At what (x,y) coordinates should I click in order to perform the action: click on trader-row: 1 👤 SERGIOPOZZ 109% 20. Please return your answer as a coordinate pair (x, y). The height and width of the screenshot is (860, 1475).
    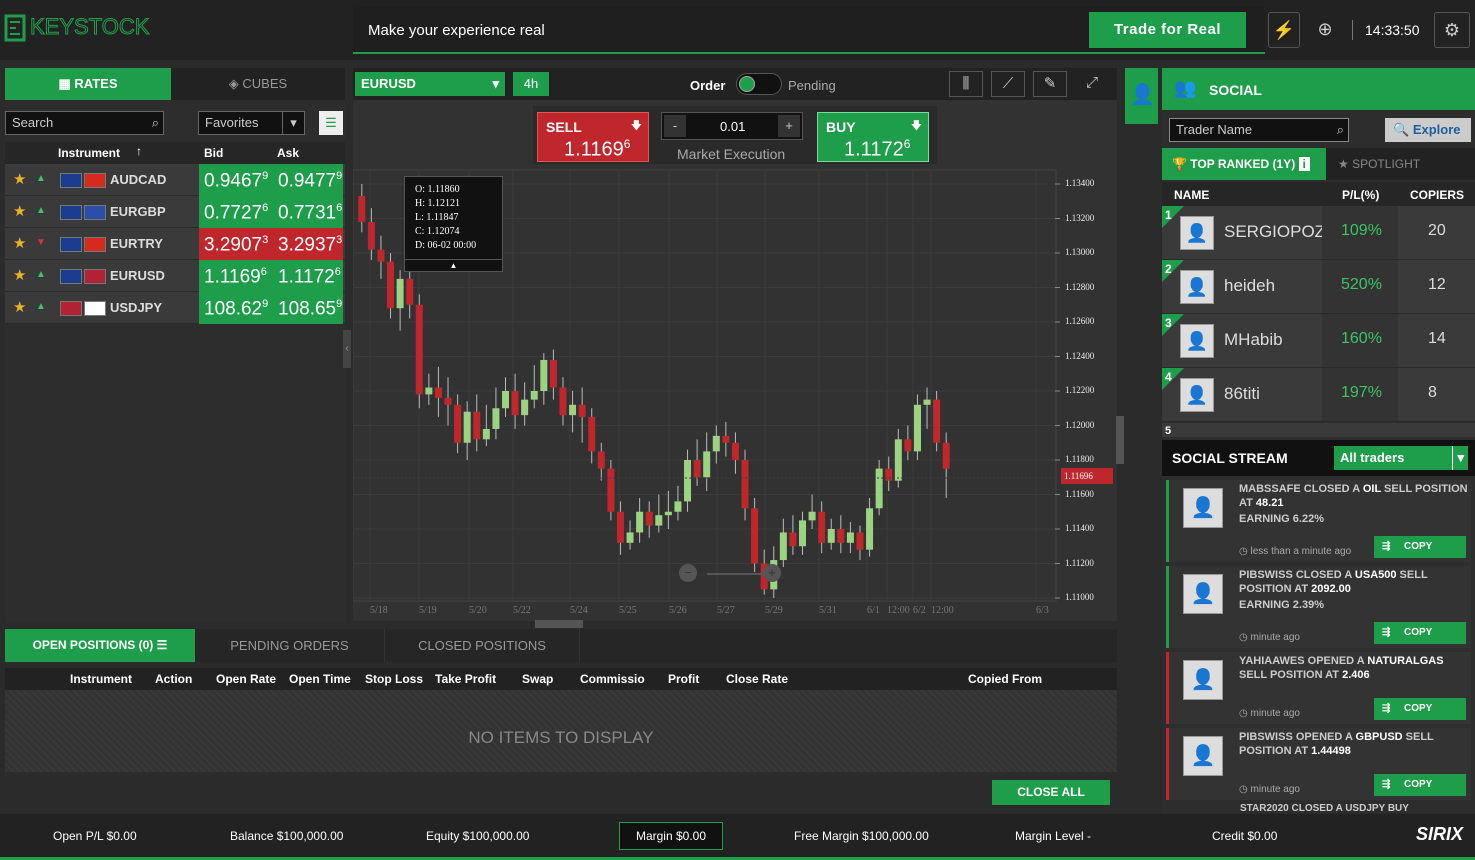
    Looking at the image, I should click on (1318, 233).